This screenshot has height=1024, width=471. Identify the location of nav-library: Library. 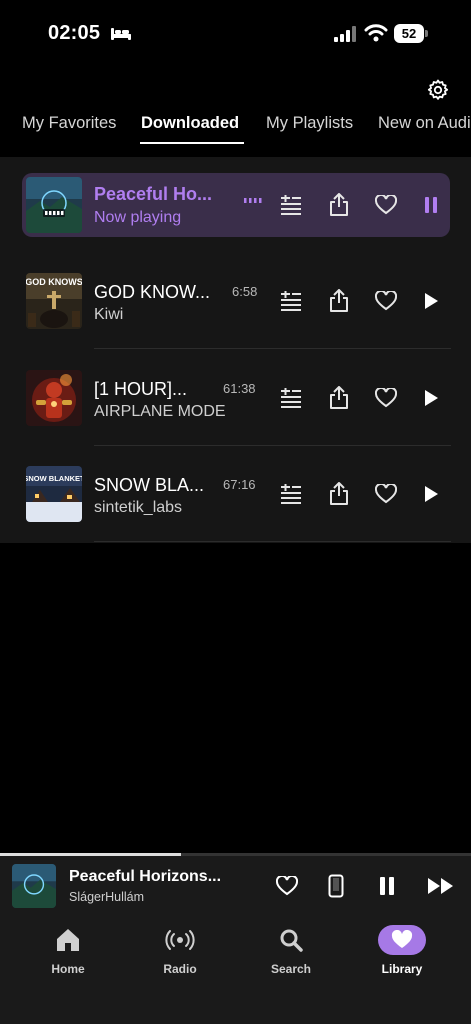
(402, 950).